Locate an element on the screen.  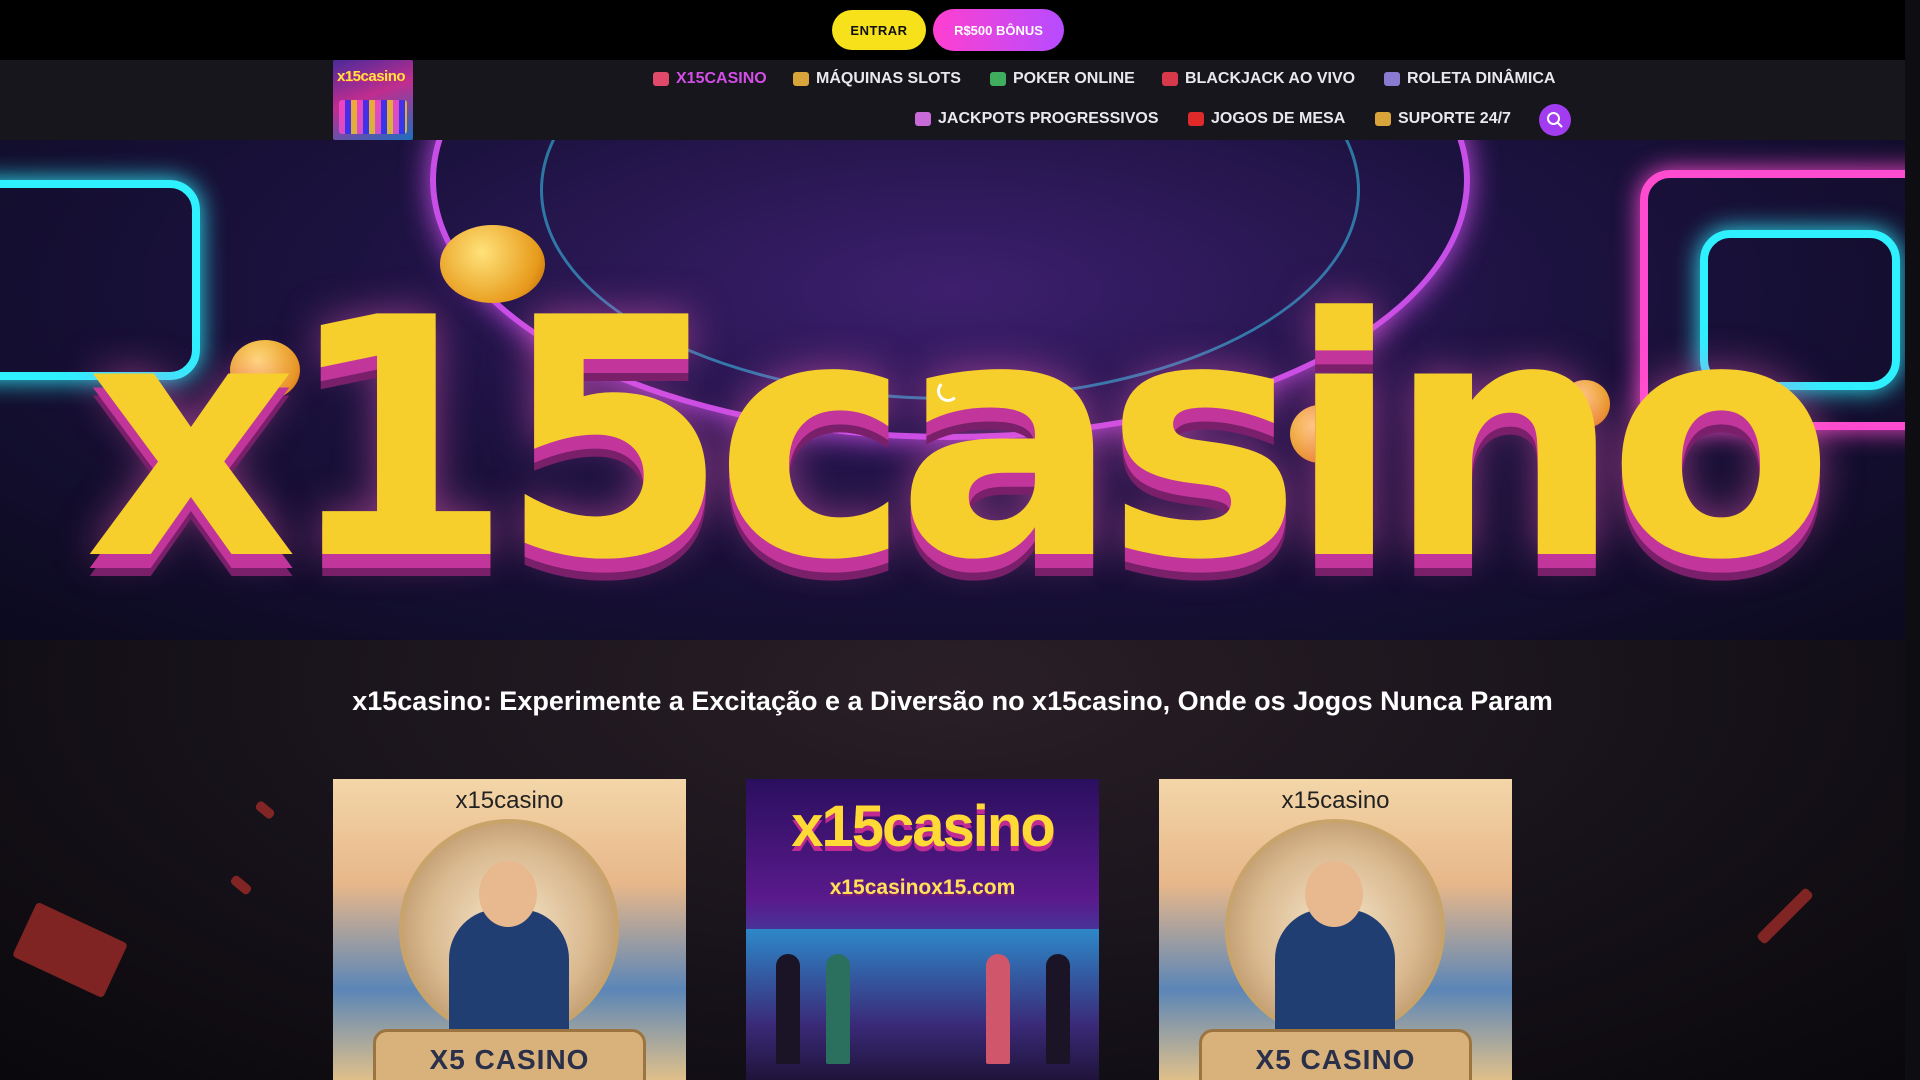
bonus-button: R$500 BÔNUS is located at coordinates (998, 30).